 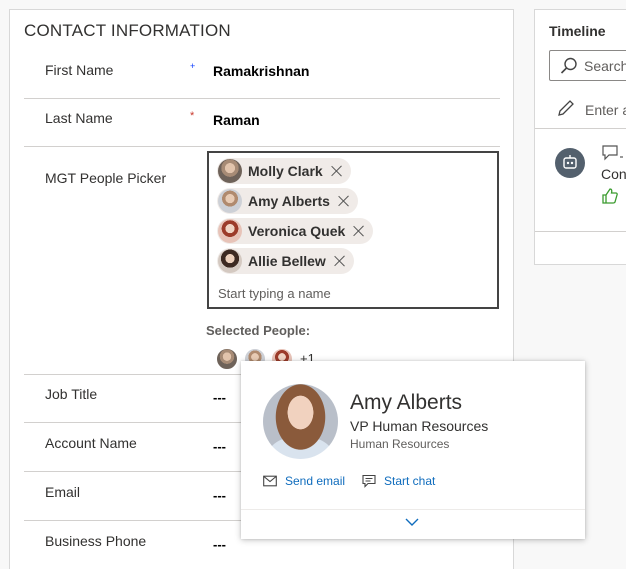 What do you see at coordinates (192, 116) in the screenshot?
I see `required-indicator: *` at bounding box center [192, 116].